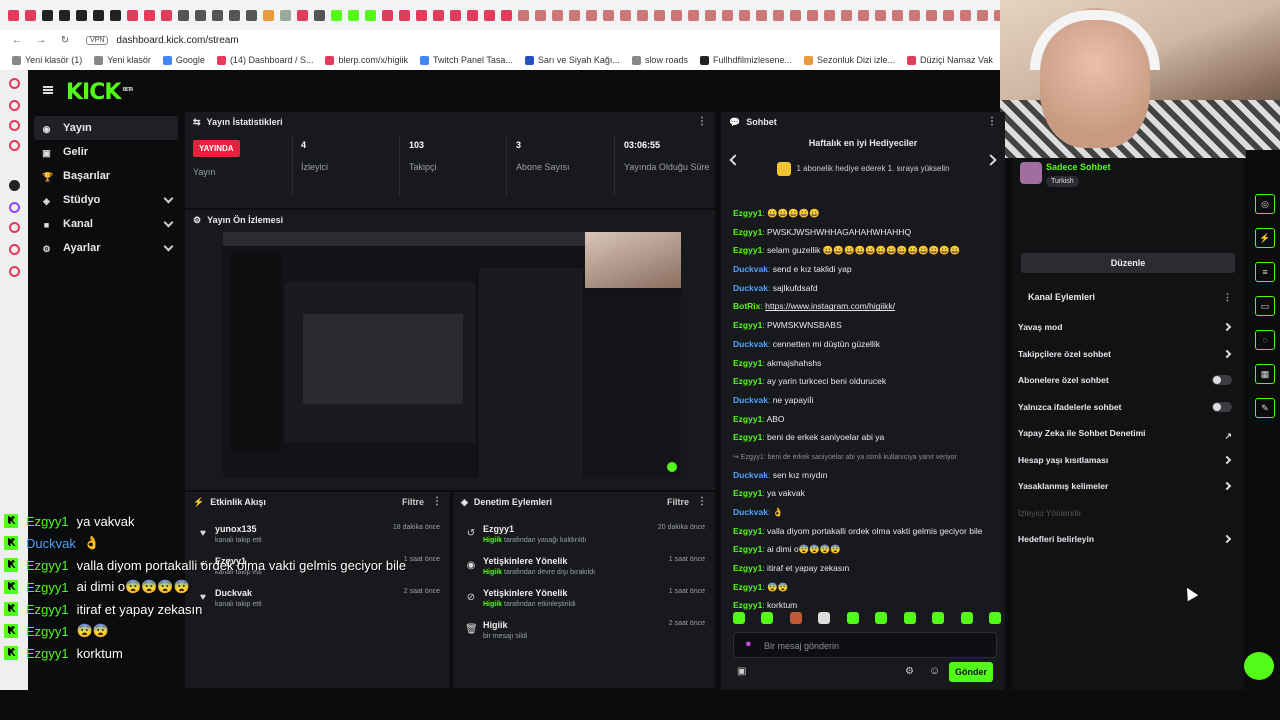 The image size is (1280, 720). I want to click on mic-icon: ●, so click(748, 644).